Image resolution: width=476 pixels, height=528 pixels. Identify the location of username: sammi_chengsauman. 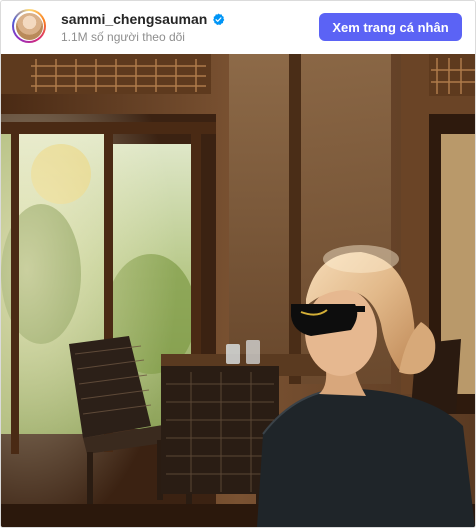
(134, 19).